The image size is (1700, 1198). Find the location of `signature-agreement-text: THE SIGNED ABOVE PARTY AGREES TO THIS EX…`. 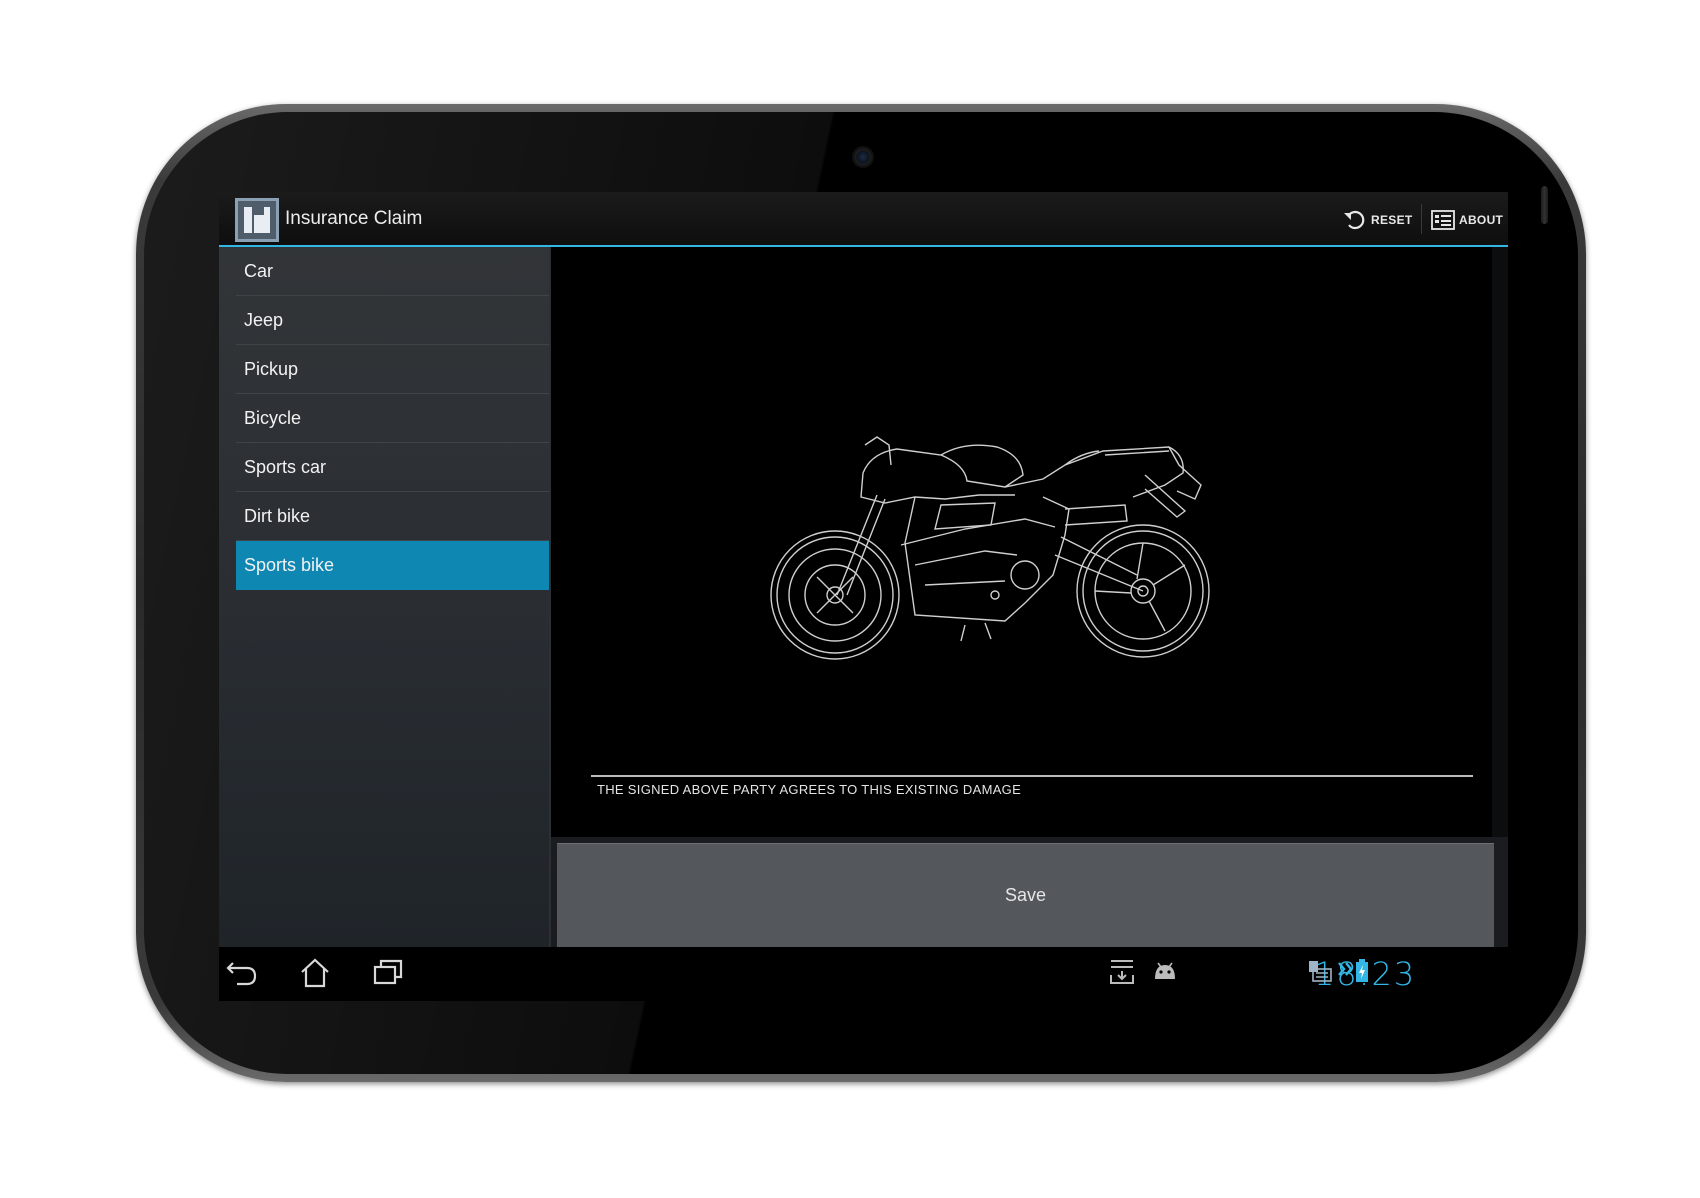

signature-agreement-text: THE SIGNED ABOVE PARTY AGREES TO THIS EX… is located at coordinates (809, 789).